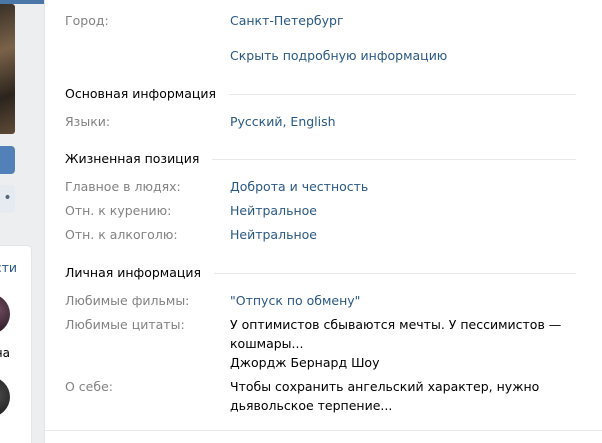 The image size is (602, 443). What do you see at coordinates (8, 267) in the screenshot?
I see `friends-block-title: сти` at bounding box center [8, 267].